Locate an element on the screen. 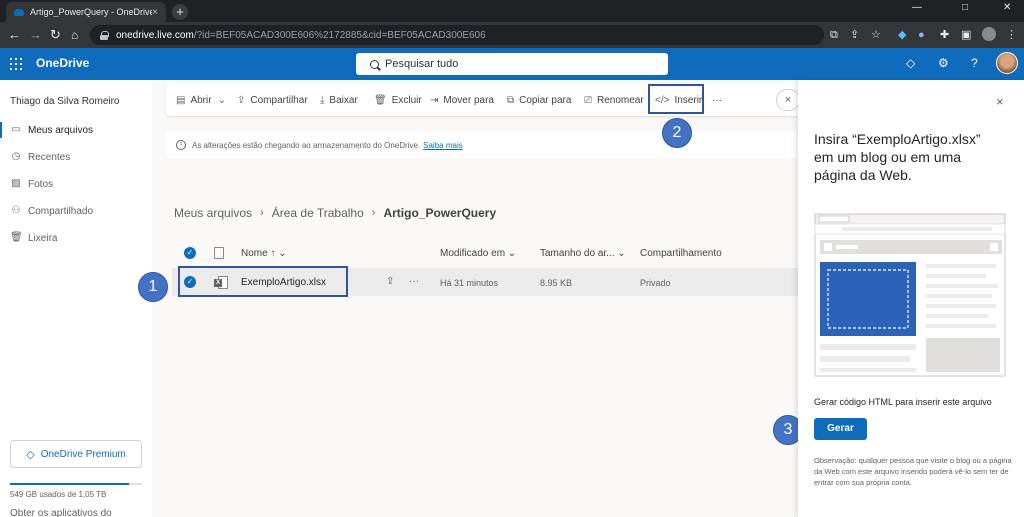 This screenshot has height=517, width=1024. move-label: Mover para is located at coordinates (468, 100).